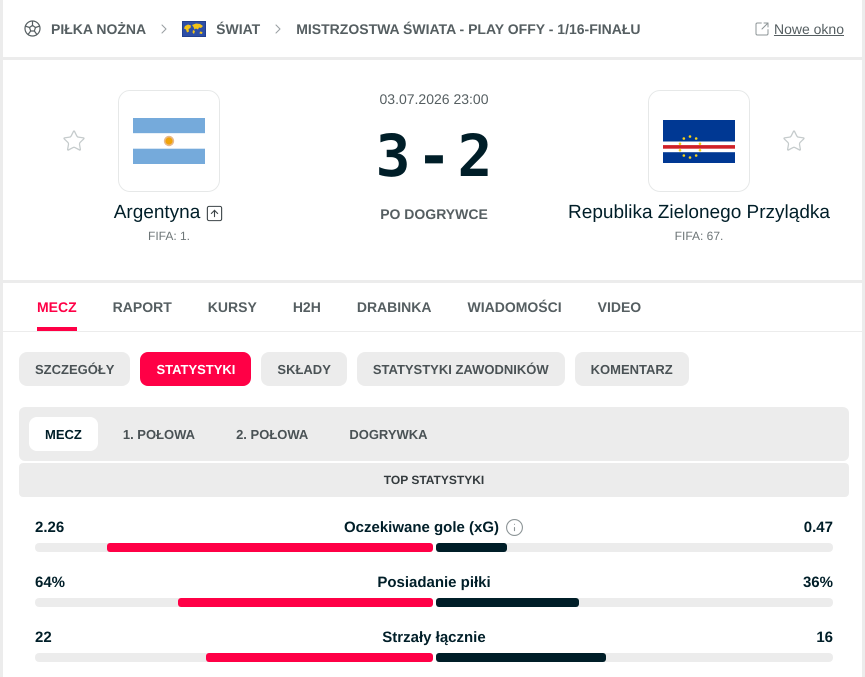  Describe the element at coordinates (809, 28) in the screenshot. I see `new-window-link: Nowe okno` at that location.